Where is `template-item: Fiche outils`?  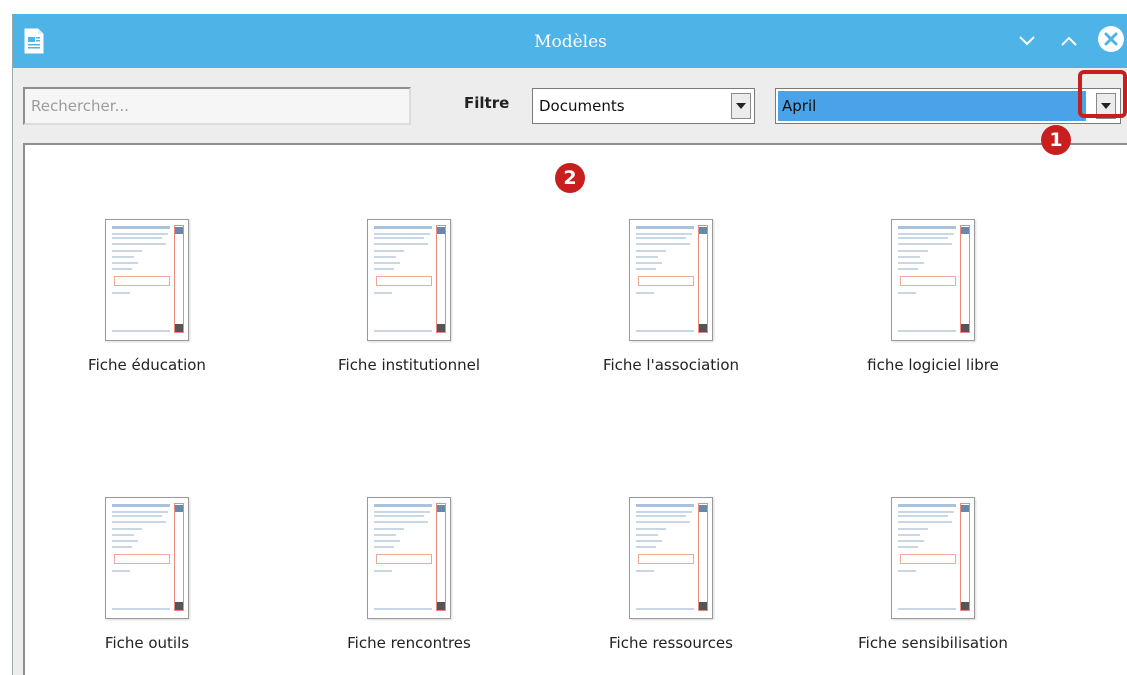 template-item: Fiche outils is located at coordinates (137, 586).